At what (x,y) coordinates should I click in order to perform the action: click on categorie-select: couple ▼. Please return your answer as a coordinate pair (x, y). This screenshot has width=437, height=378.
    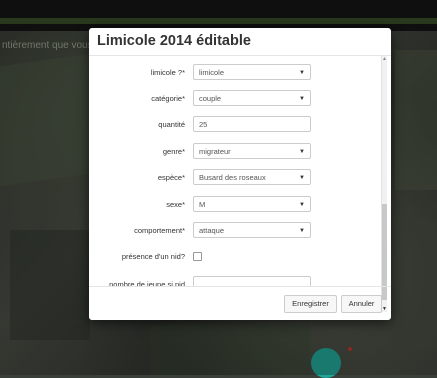
    Looking at the image, I should click on (252, 98).